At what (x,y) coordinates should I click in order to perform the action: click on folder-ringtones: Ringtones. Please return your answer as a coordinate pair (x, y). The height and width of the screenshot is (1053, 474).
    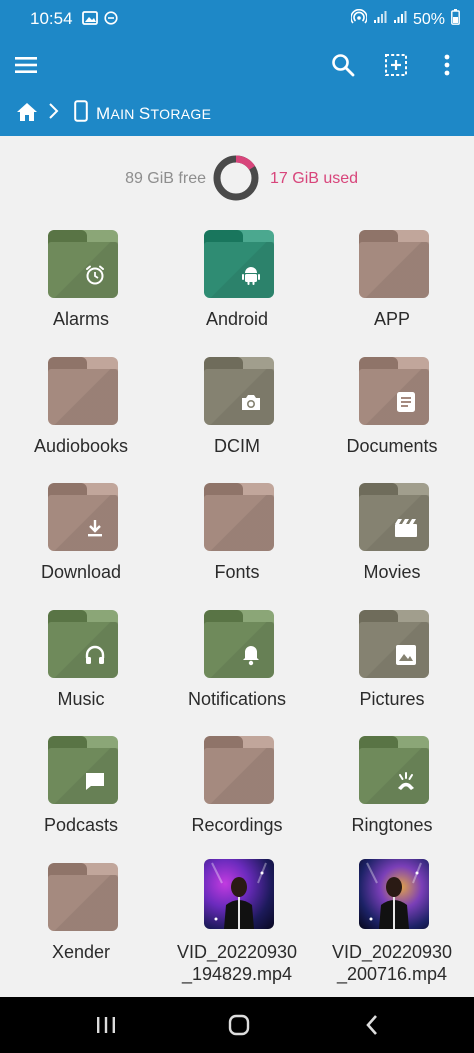
    Looking at the image, I should click on (392, 792).